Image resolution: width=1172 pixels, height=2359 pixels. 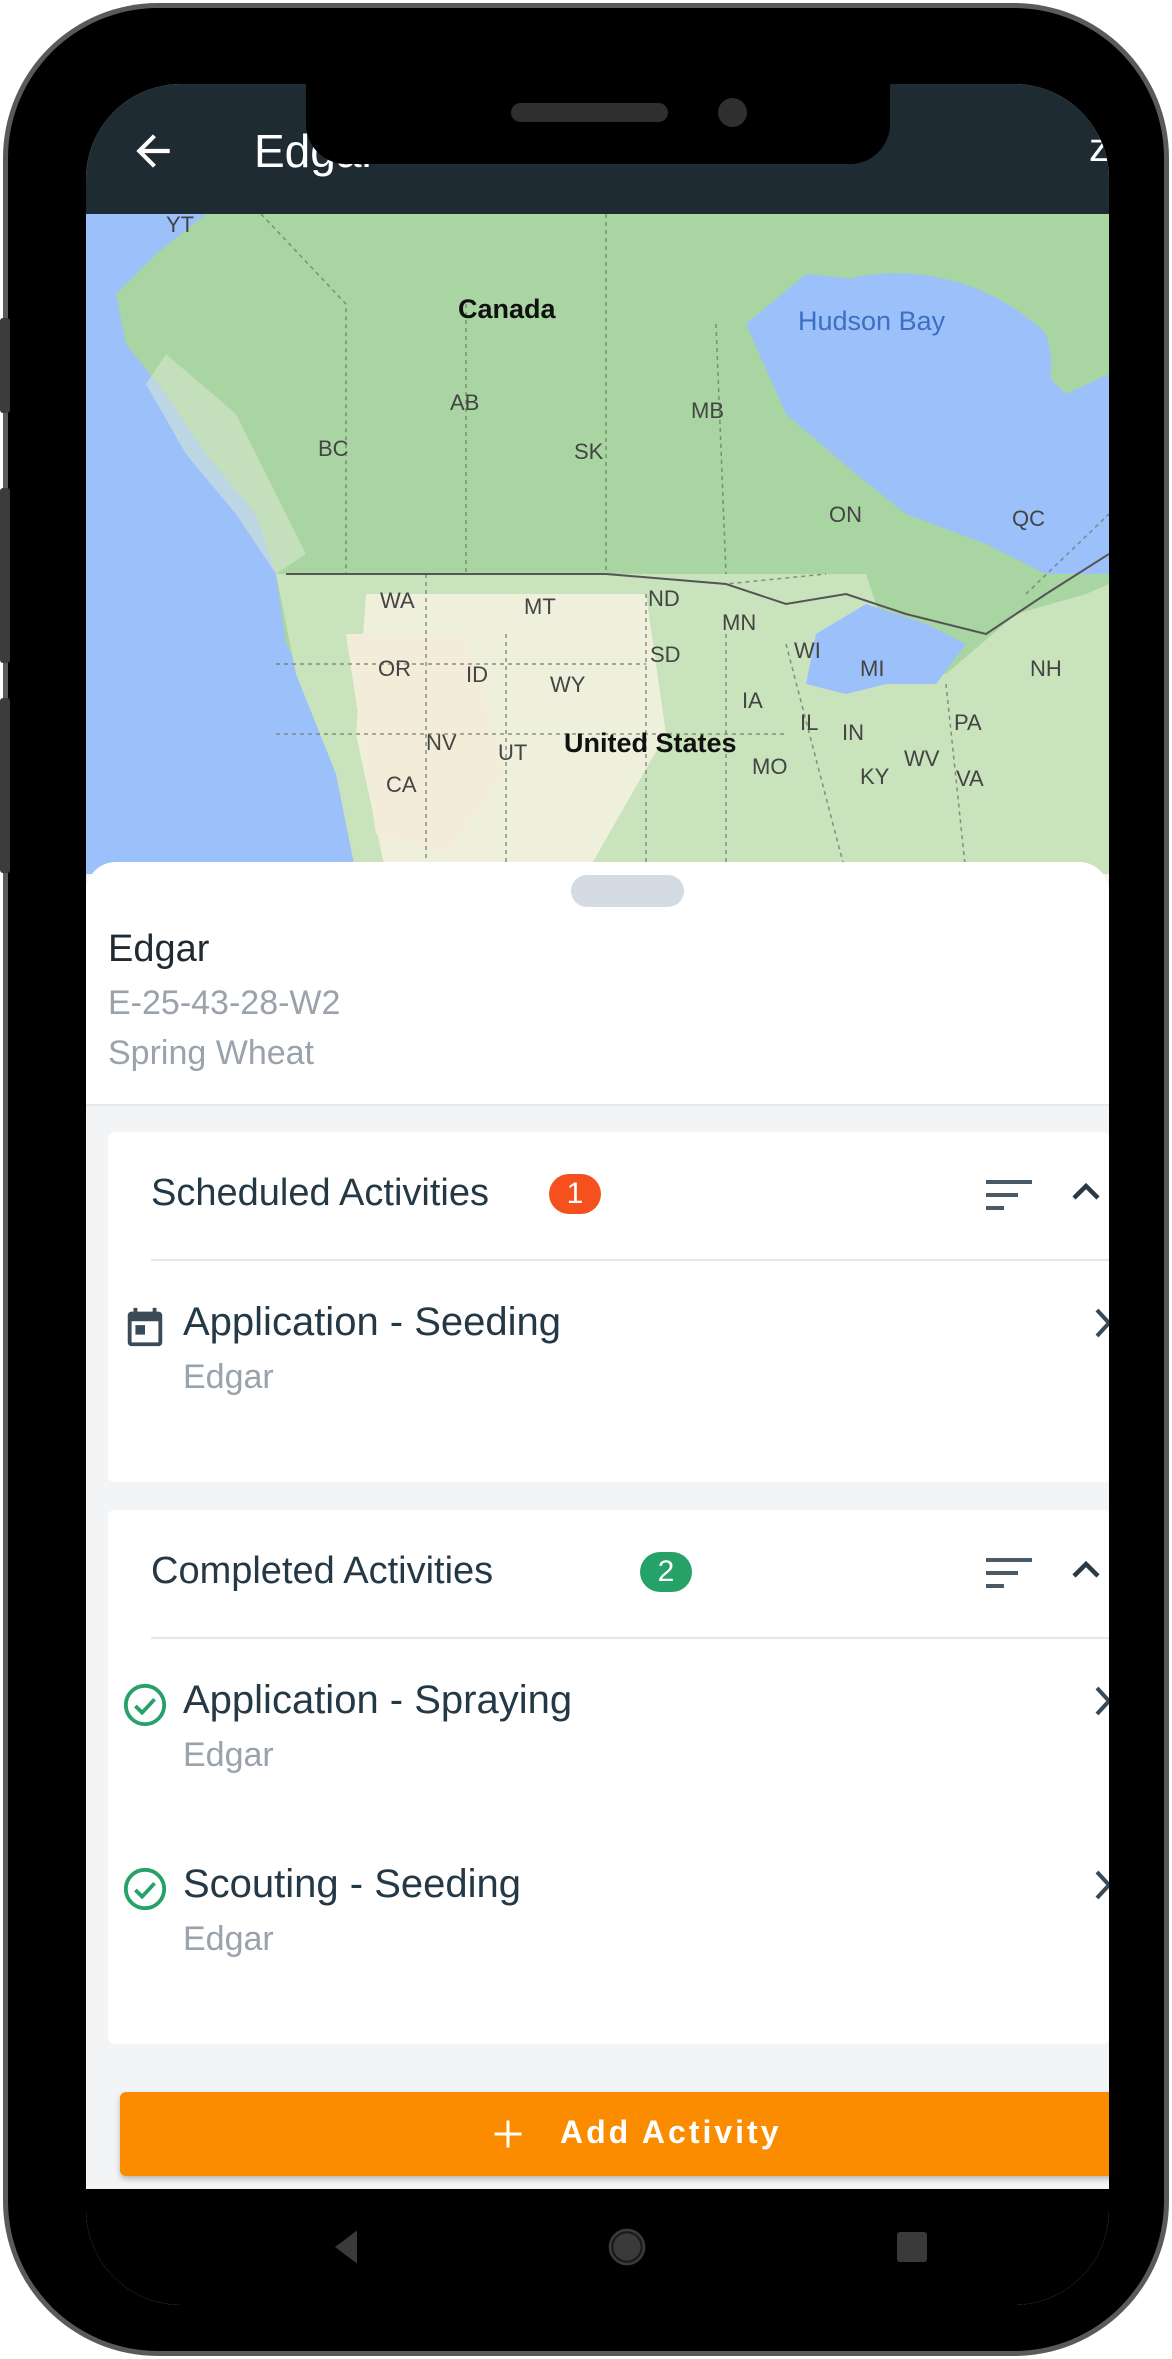 I want to click on nav-back-icon, so click(x=346, y=2247).